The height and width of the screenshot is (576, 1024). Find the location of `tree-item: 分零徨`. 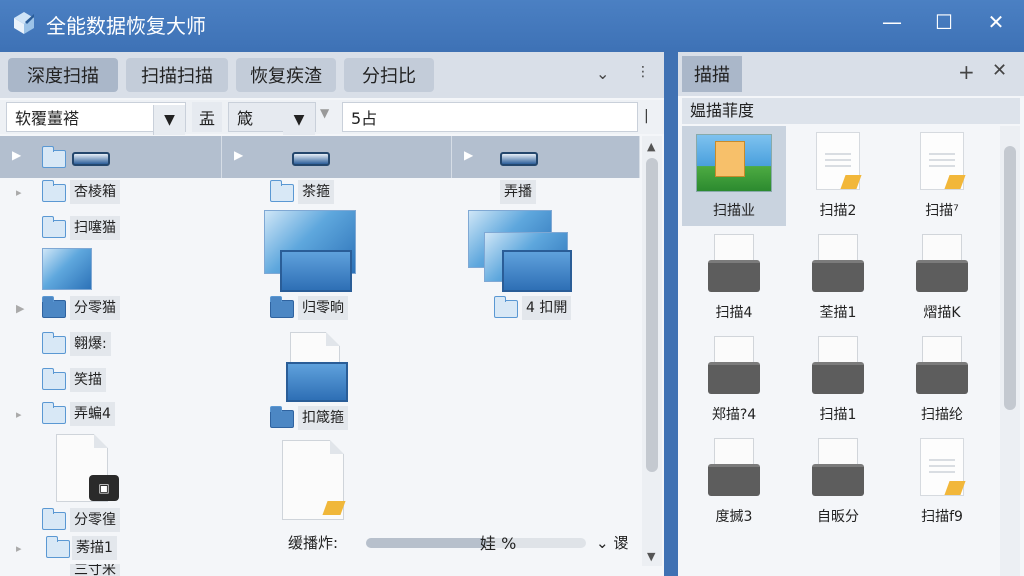

tree-item: 分零徨 is located at coordinates (110, 520).